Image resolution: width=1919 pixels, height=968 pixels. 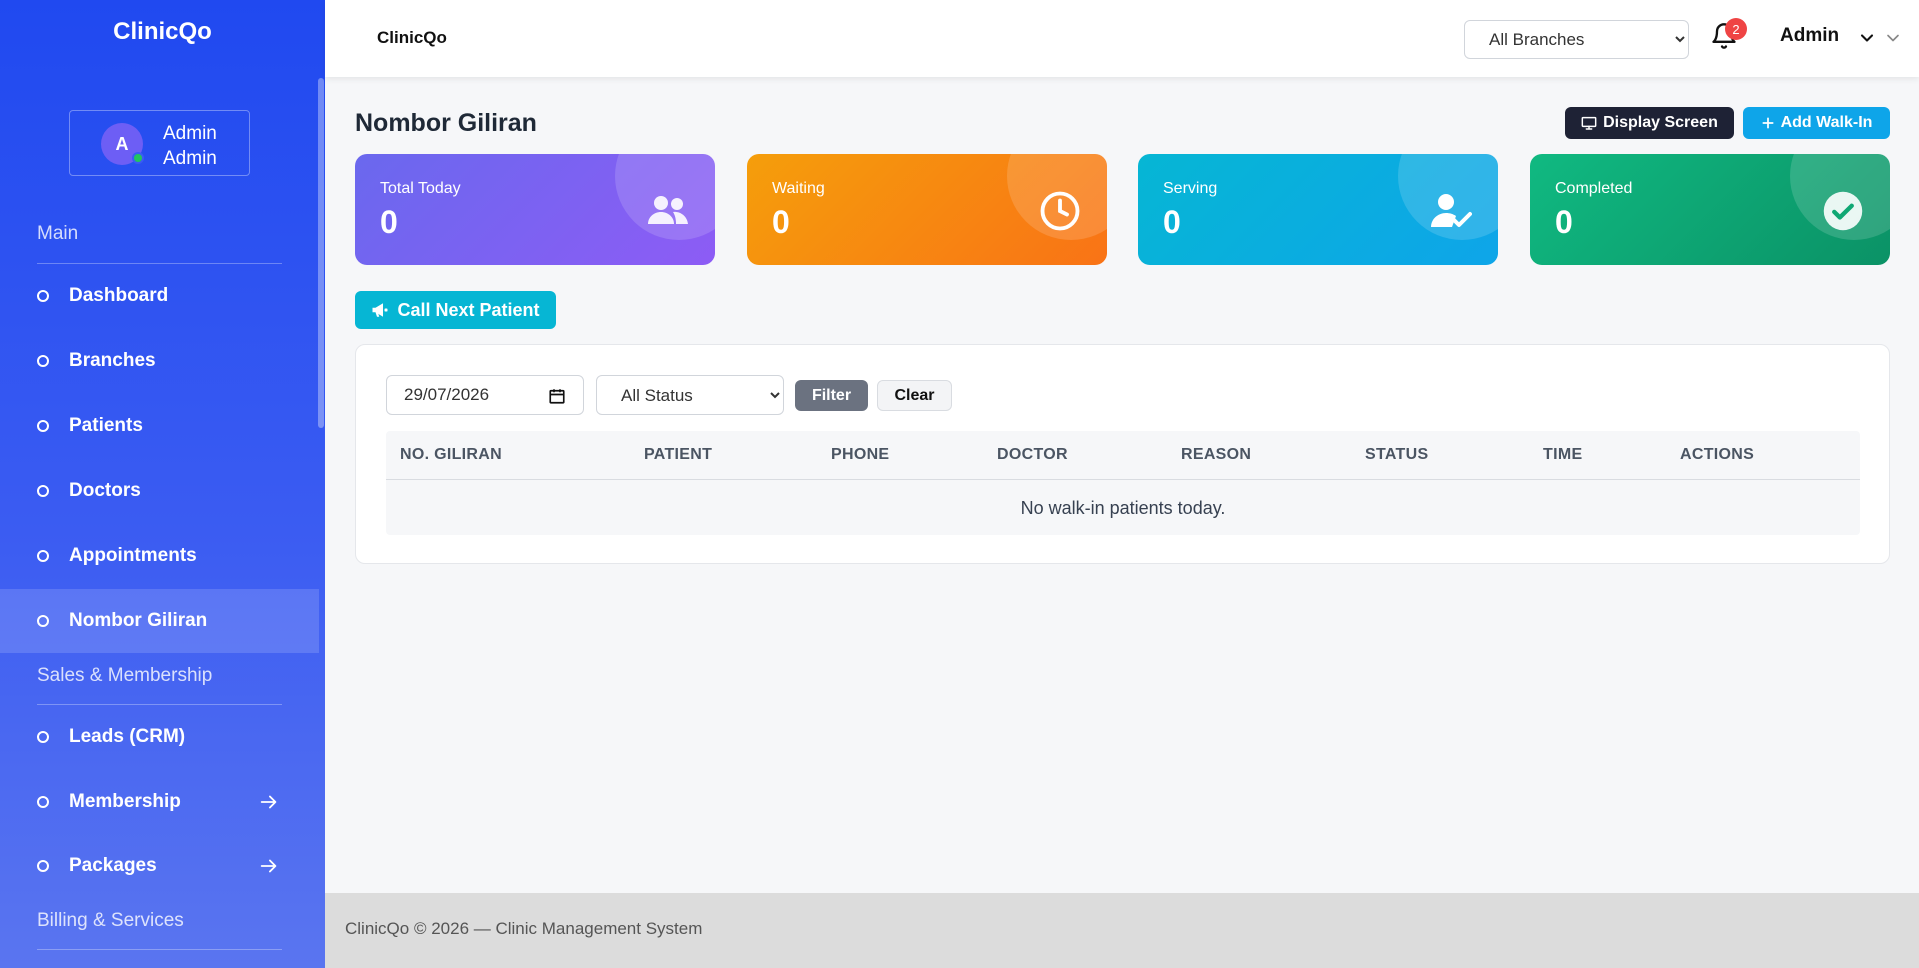 What do you see at coordinates (1710, 209) in the screenshot?
I see `stat-card-completed: Completed 0` at bounding box center [1710, 209].